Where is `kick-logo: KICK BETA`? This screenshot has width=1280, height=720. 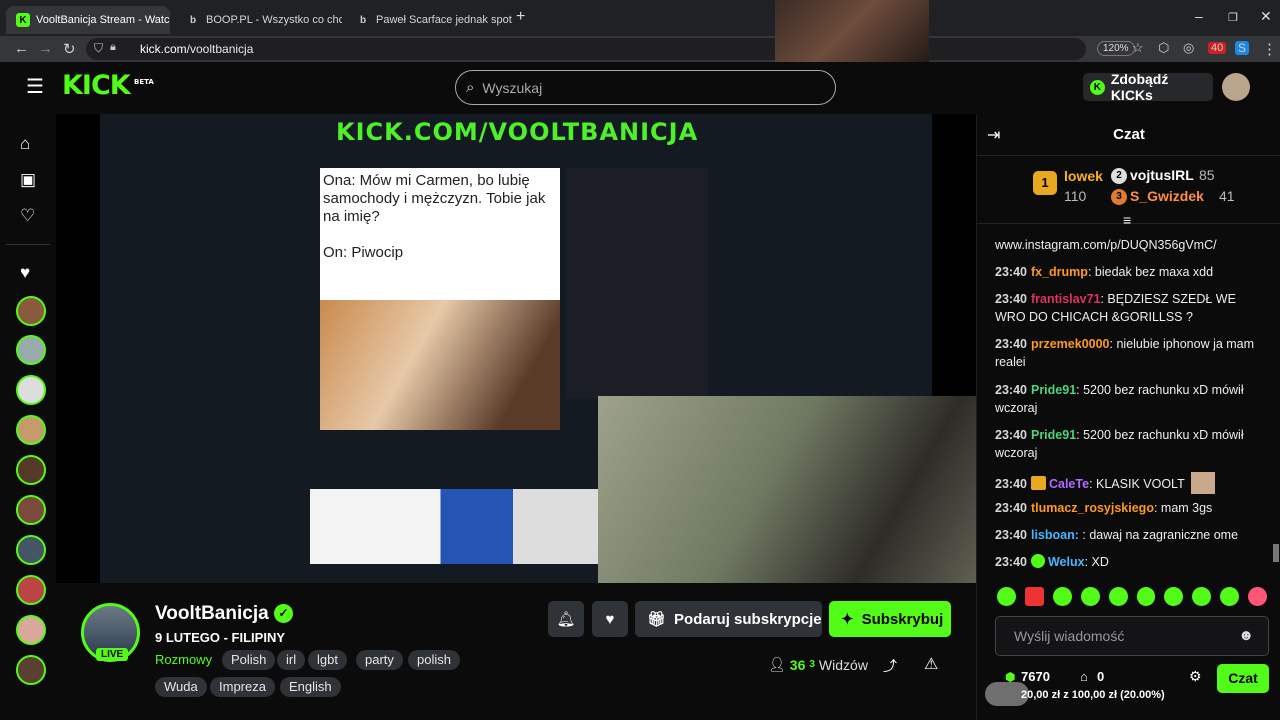
kick-logo: KICK BETA is located at coordinates (108, 85).